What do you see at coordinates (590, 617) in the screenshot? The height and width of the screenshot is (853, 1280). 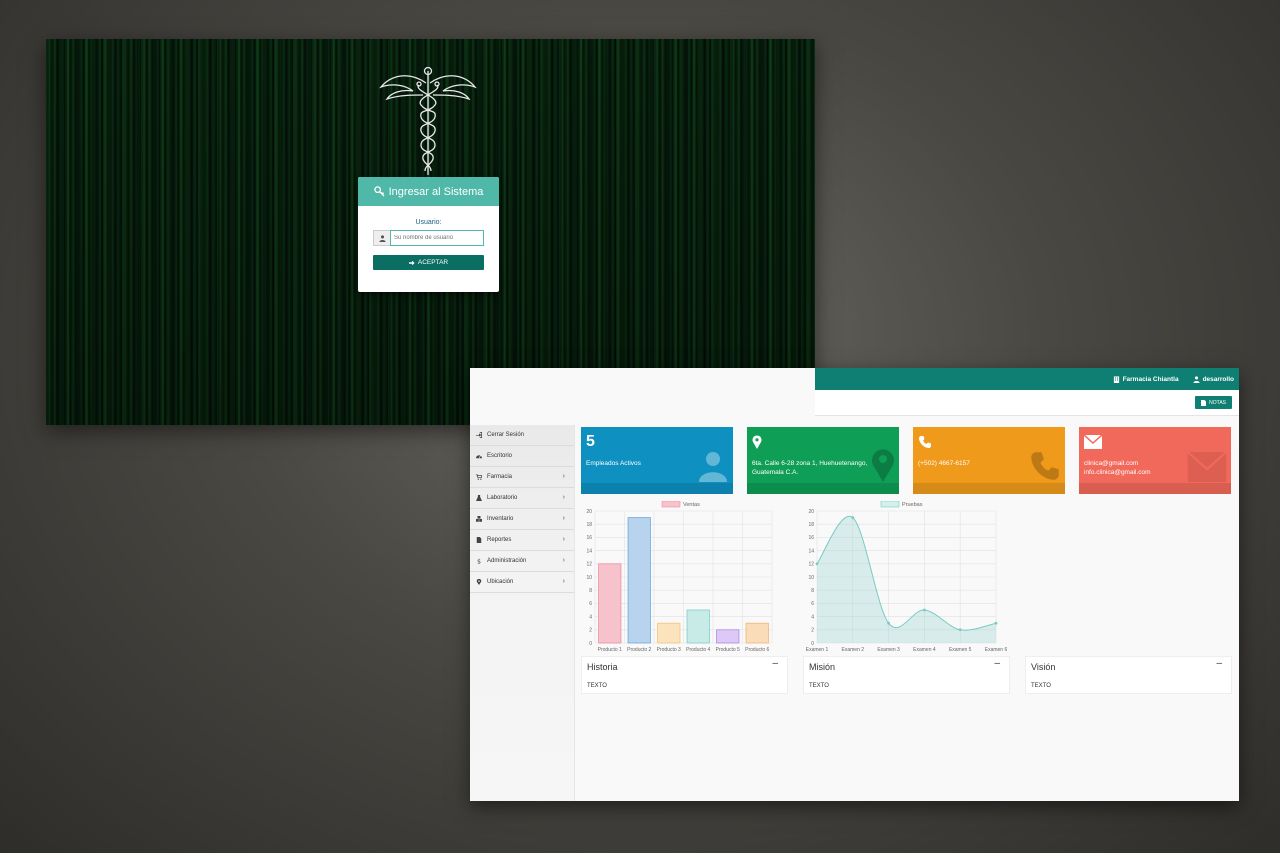 I see `y-tick-label: 4` at bounding box center [590, 617].